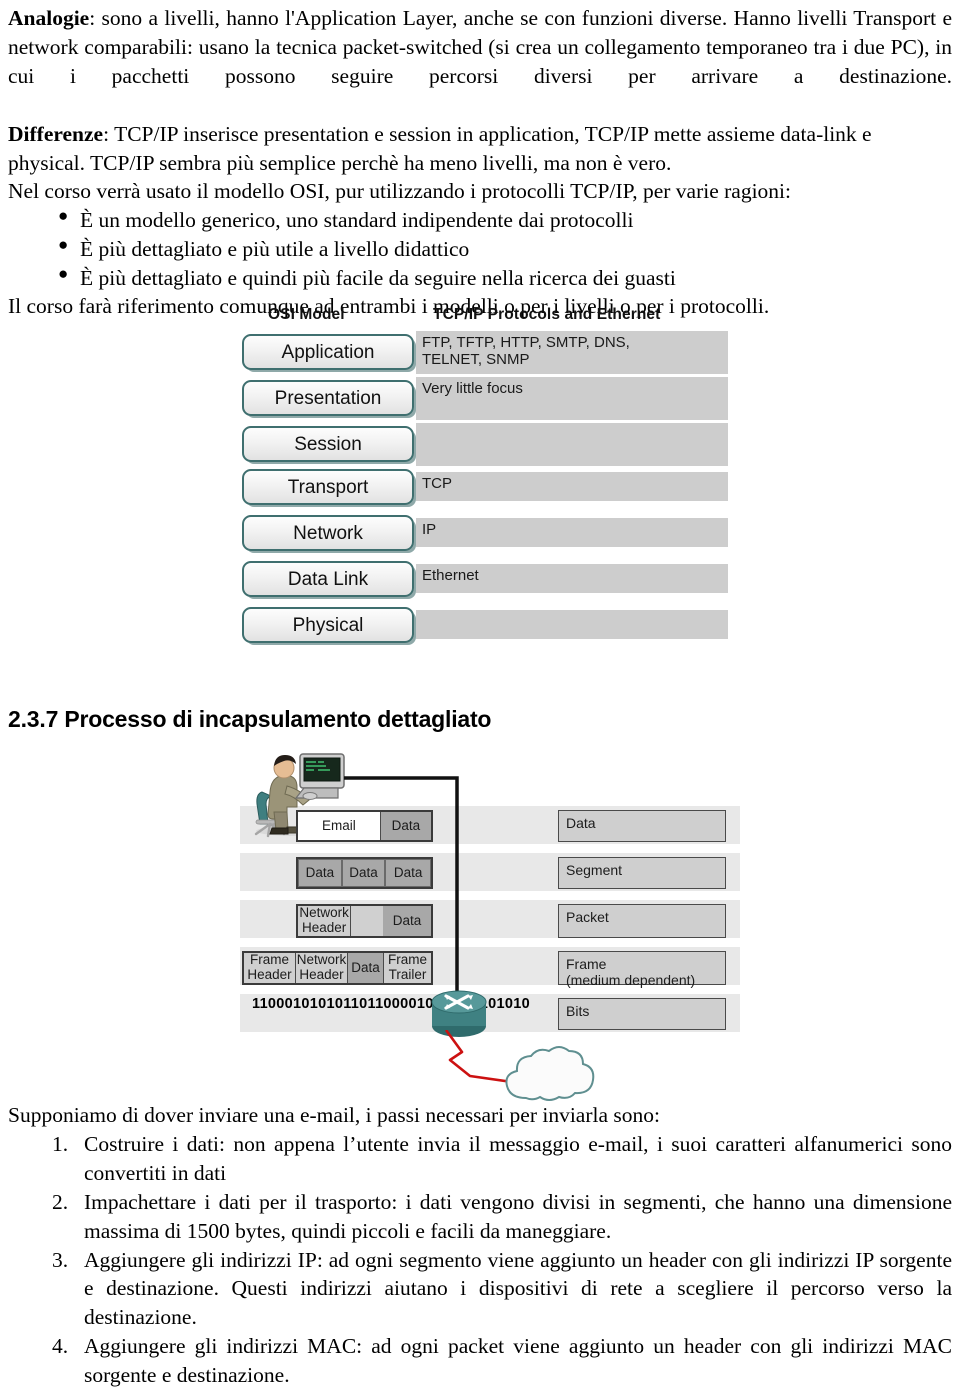  I want to click on network-cloud-icon, so click(550, 1073).